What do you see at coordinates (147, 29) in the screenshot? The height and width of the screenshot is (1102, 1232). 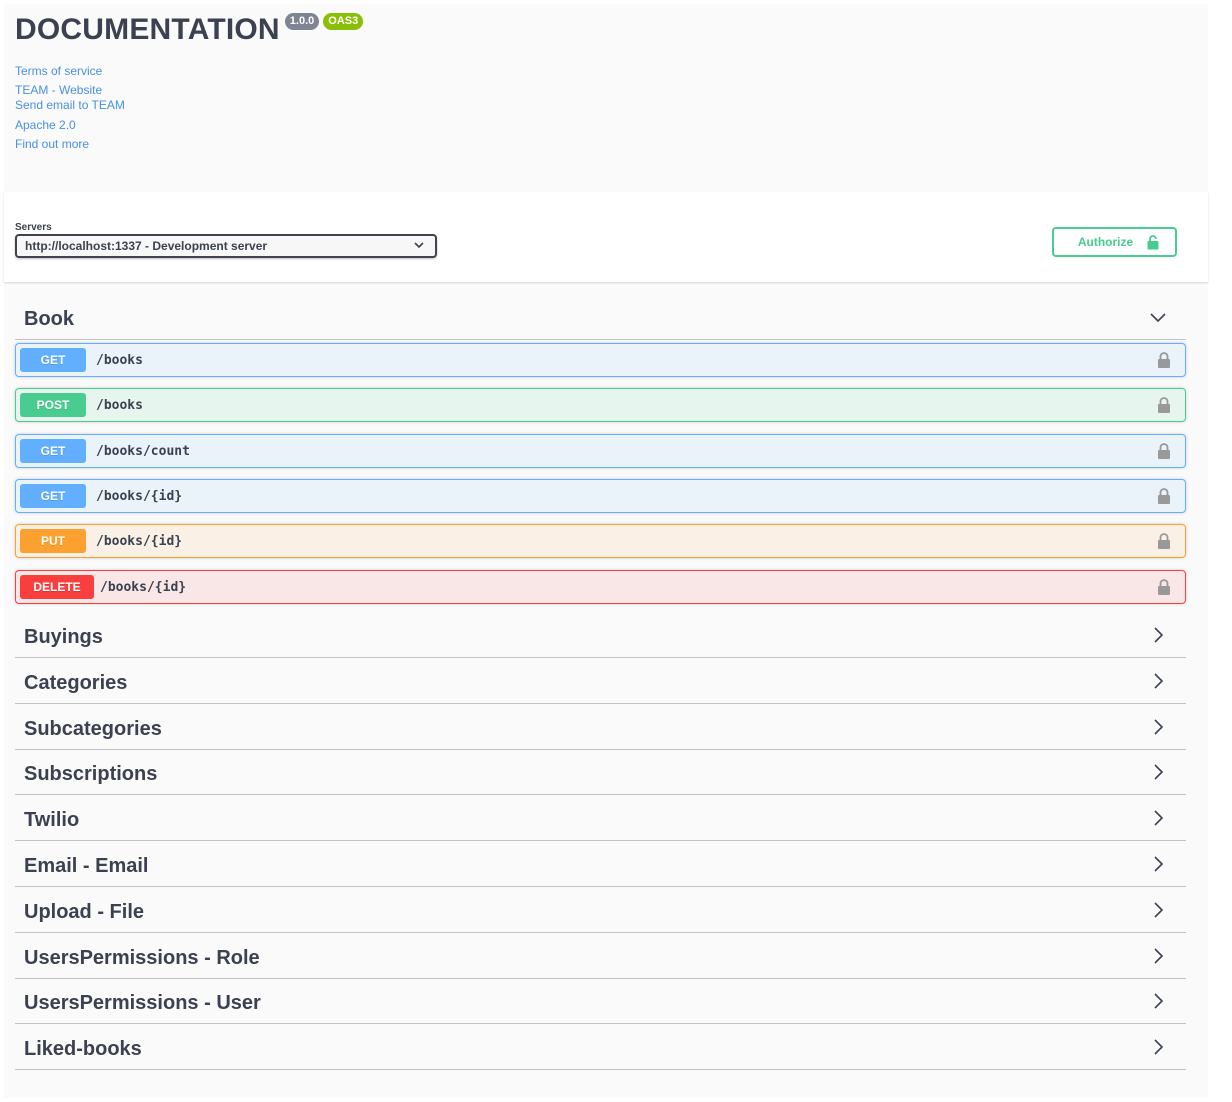 I see `page-title: DOCUMENTATION` at bounding box center [147, 29].